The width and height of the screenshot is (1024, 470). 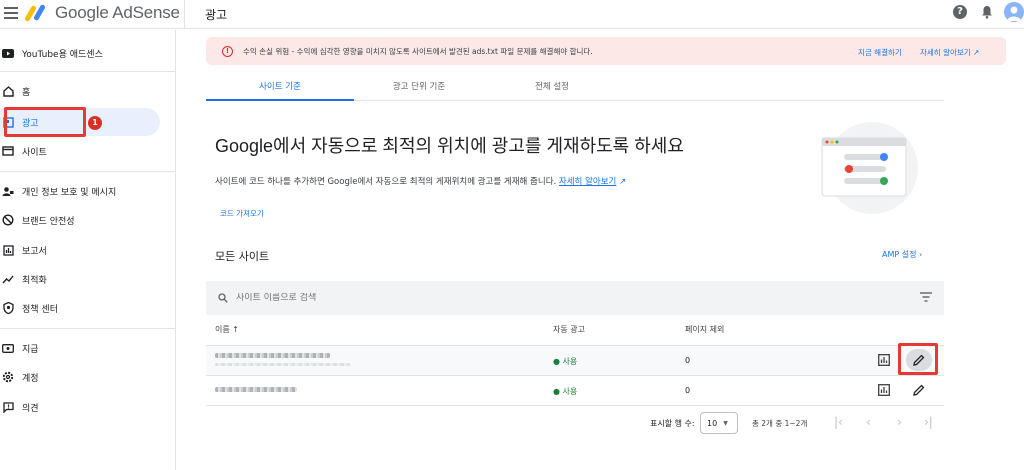 I want to click on sidebar-item-youtube: YouTube용 애드센스, so click(x=80, y=53).